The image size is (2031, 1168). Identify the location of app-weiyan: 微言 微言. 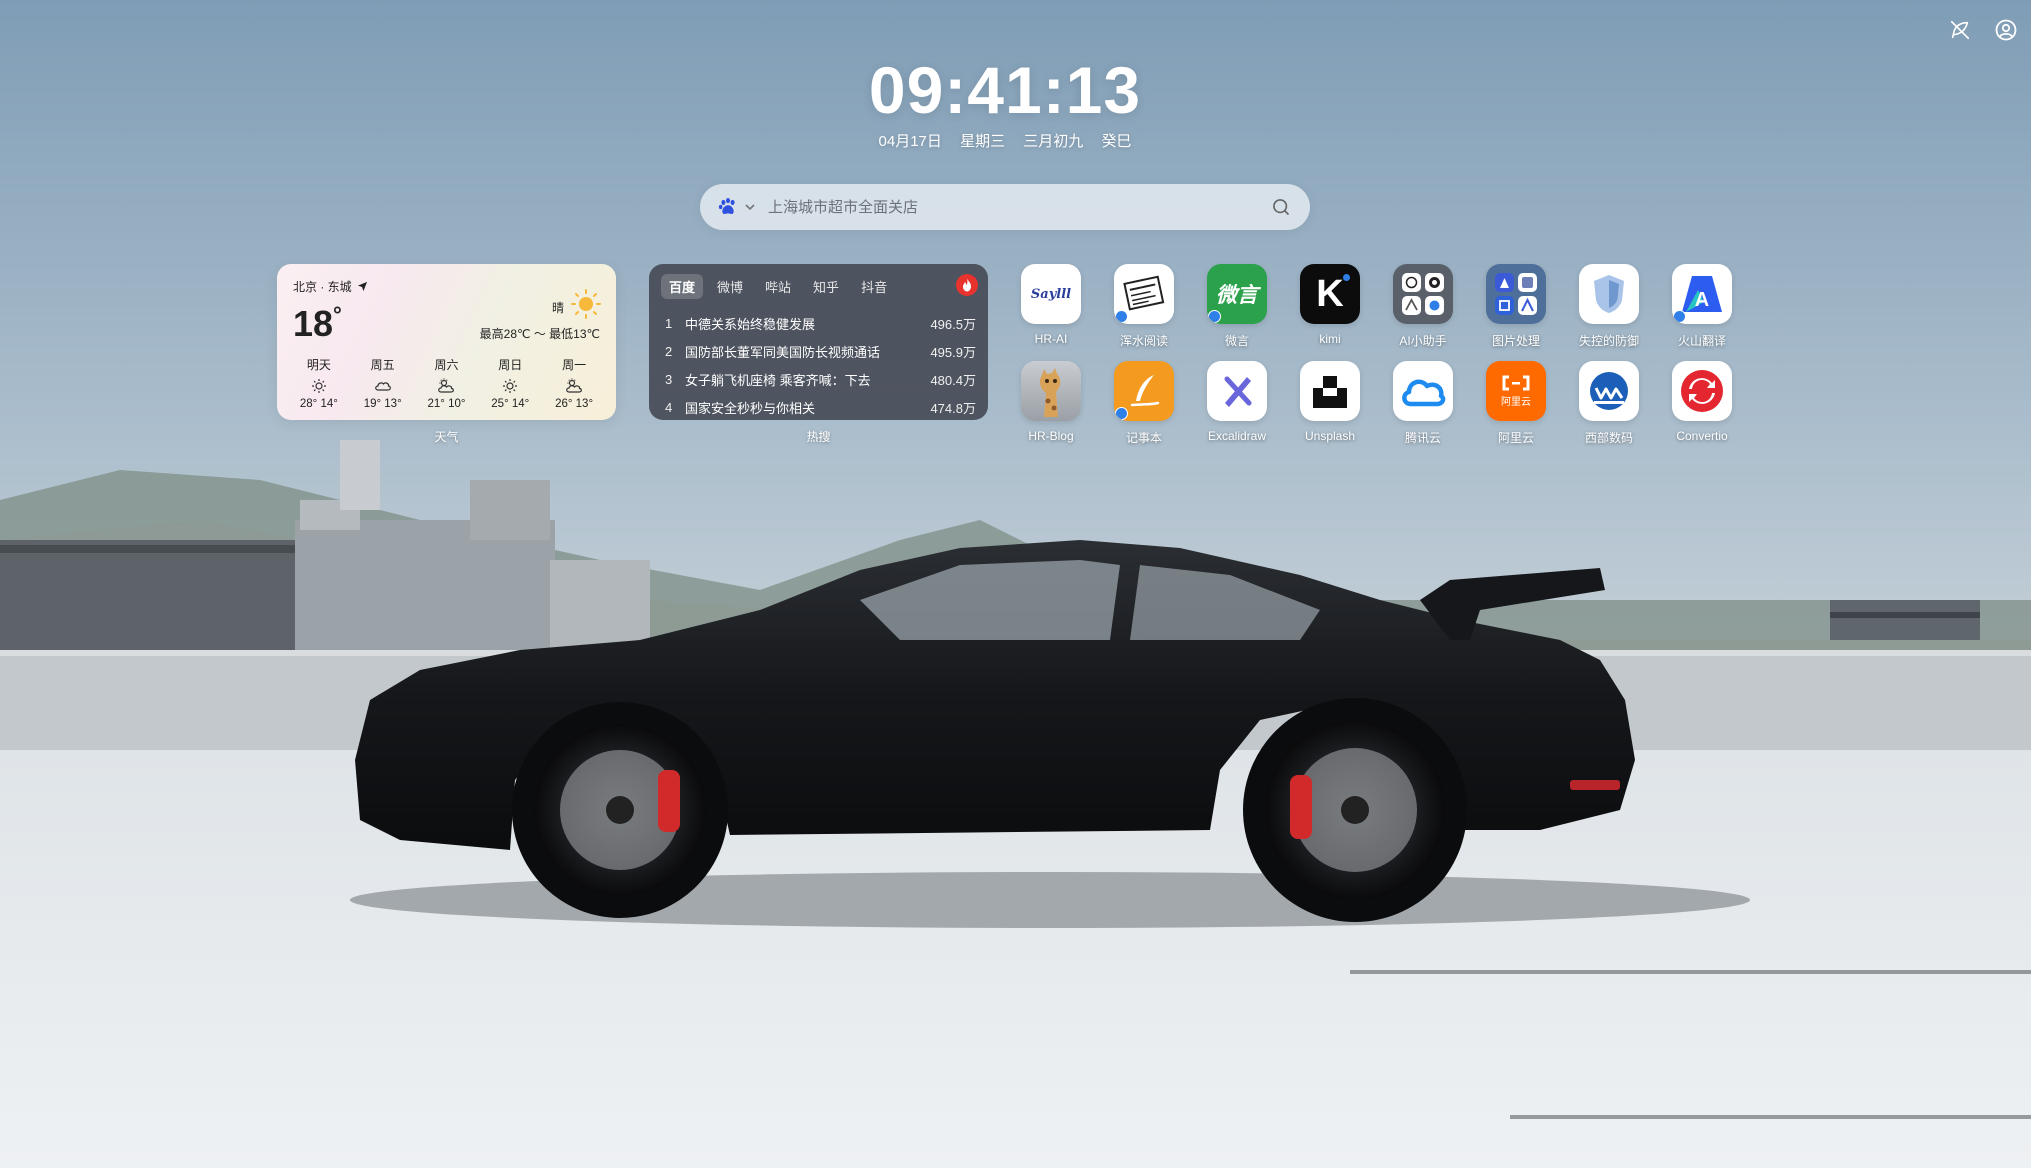
(1237, 306).